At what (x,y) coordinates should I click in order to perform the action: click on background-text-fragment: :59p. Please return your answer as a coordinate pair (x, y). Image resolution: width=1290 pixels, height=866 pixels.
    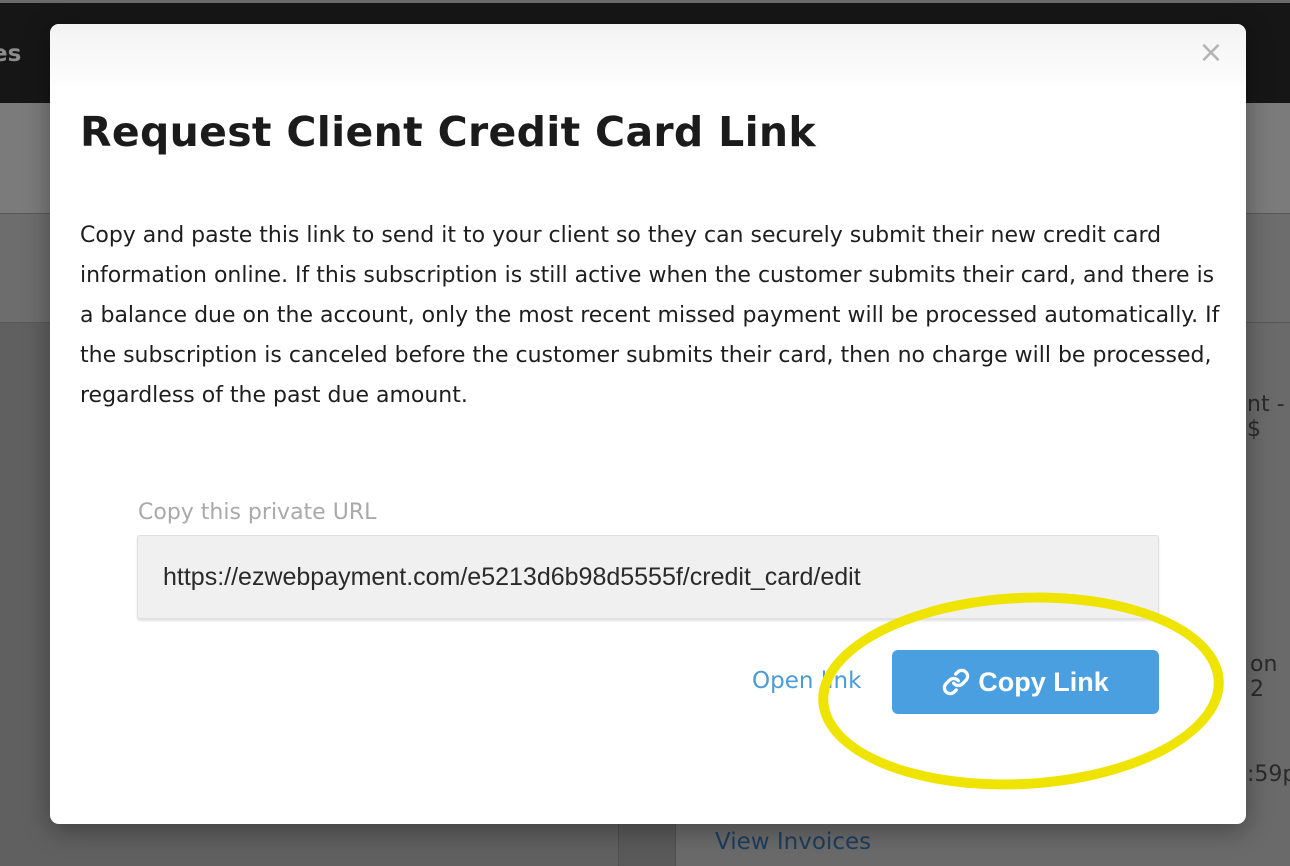
    Looking at the image, I should click on (1268, 774).